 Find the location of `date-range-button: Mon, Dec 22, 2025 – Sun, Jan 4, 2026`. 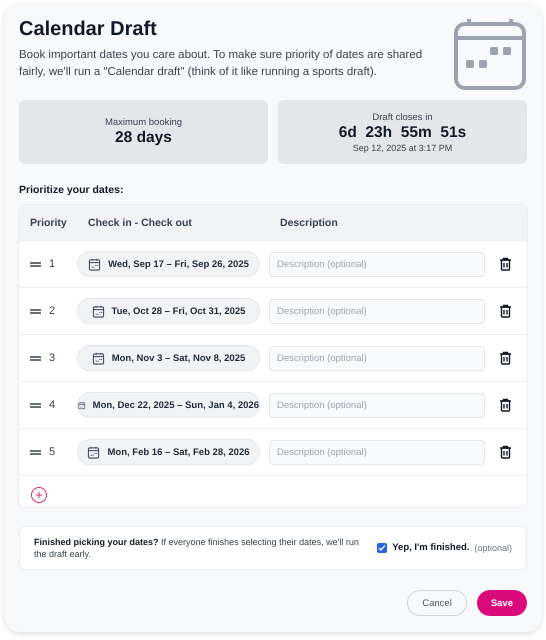

date-range-button: Mon, Dec 22, 2025 – Sun, Jan 4, 2026 is located at coordinates (168, 405).